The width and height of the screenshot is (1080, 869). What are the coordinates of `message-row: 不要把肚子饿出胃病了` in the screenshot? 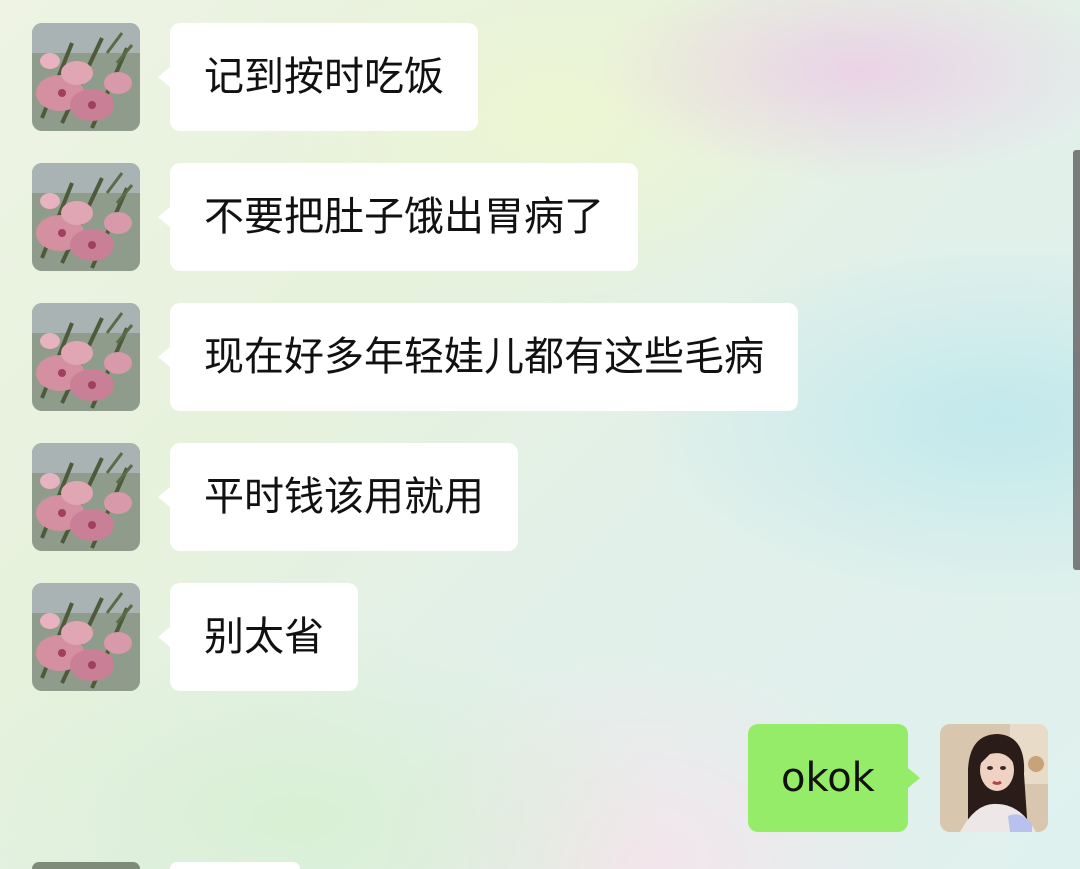 It's located at (540, 218).